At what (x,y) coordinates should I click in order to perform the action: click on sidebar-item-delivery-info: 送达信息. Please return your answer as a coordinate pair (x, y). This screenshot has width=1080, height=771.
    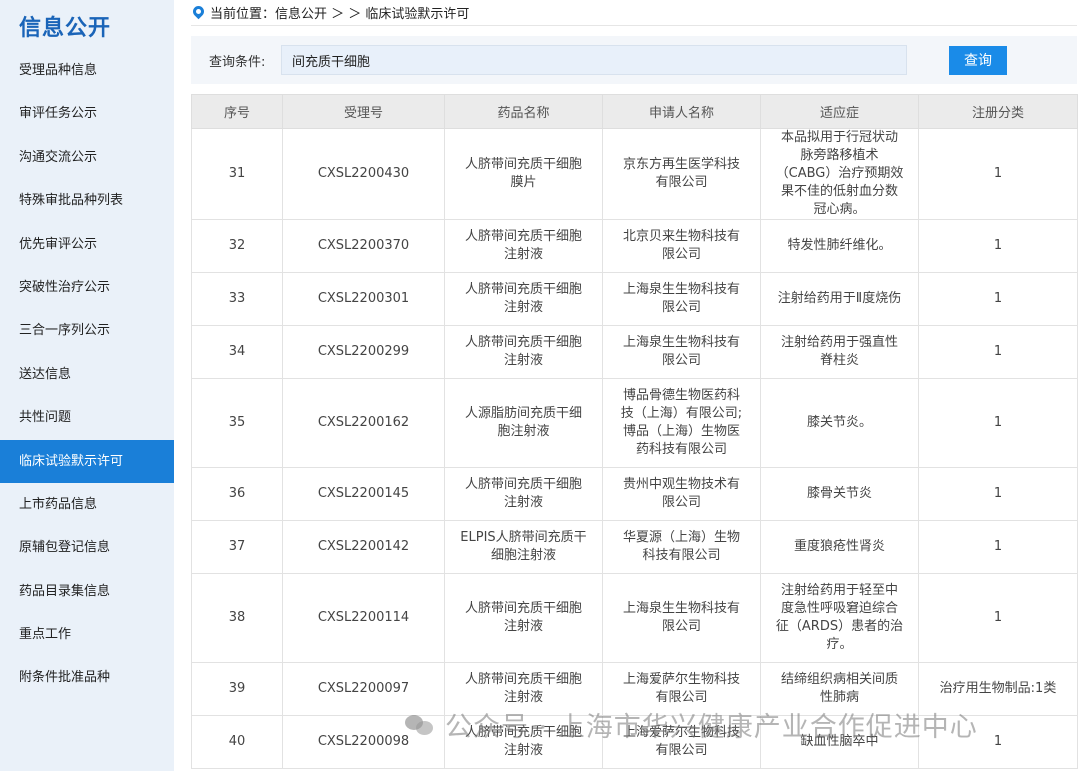
    Looking at the image, I should click on (87, 374).